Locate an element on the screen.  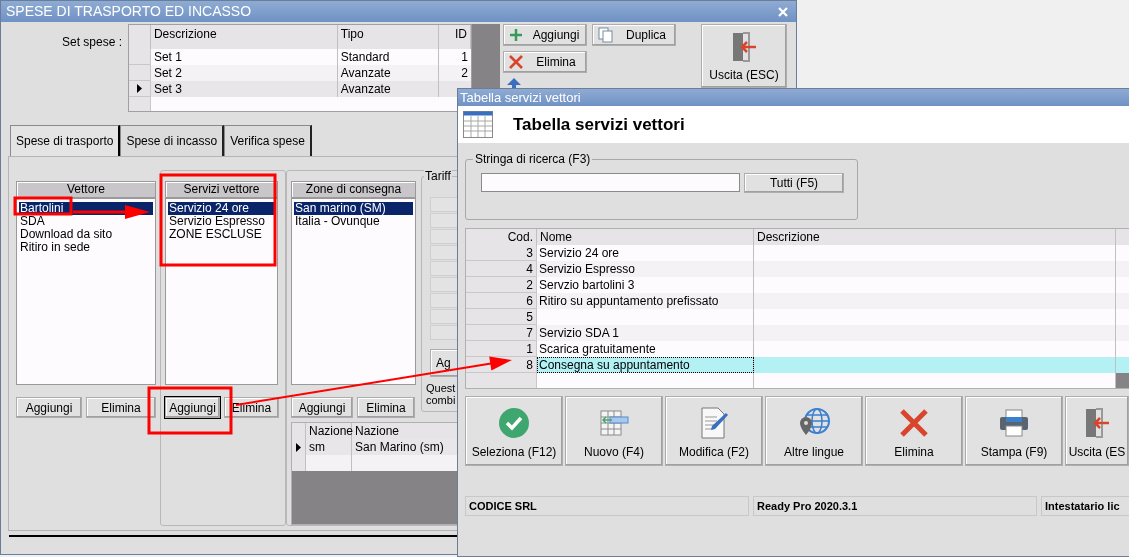
plus-icon is located at coordinates (516, 35).